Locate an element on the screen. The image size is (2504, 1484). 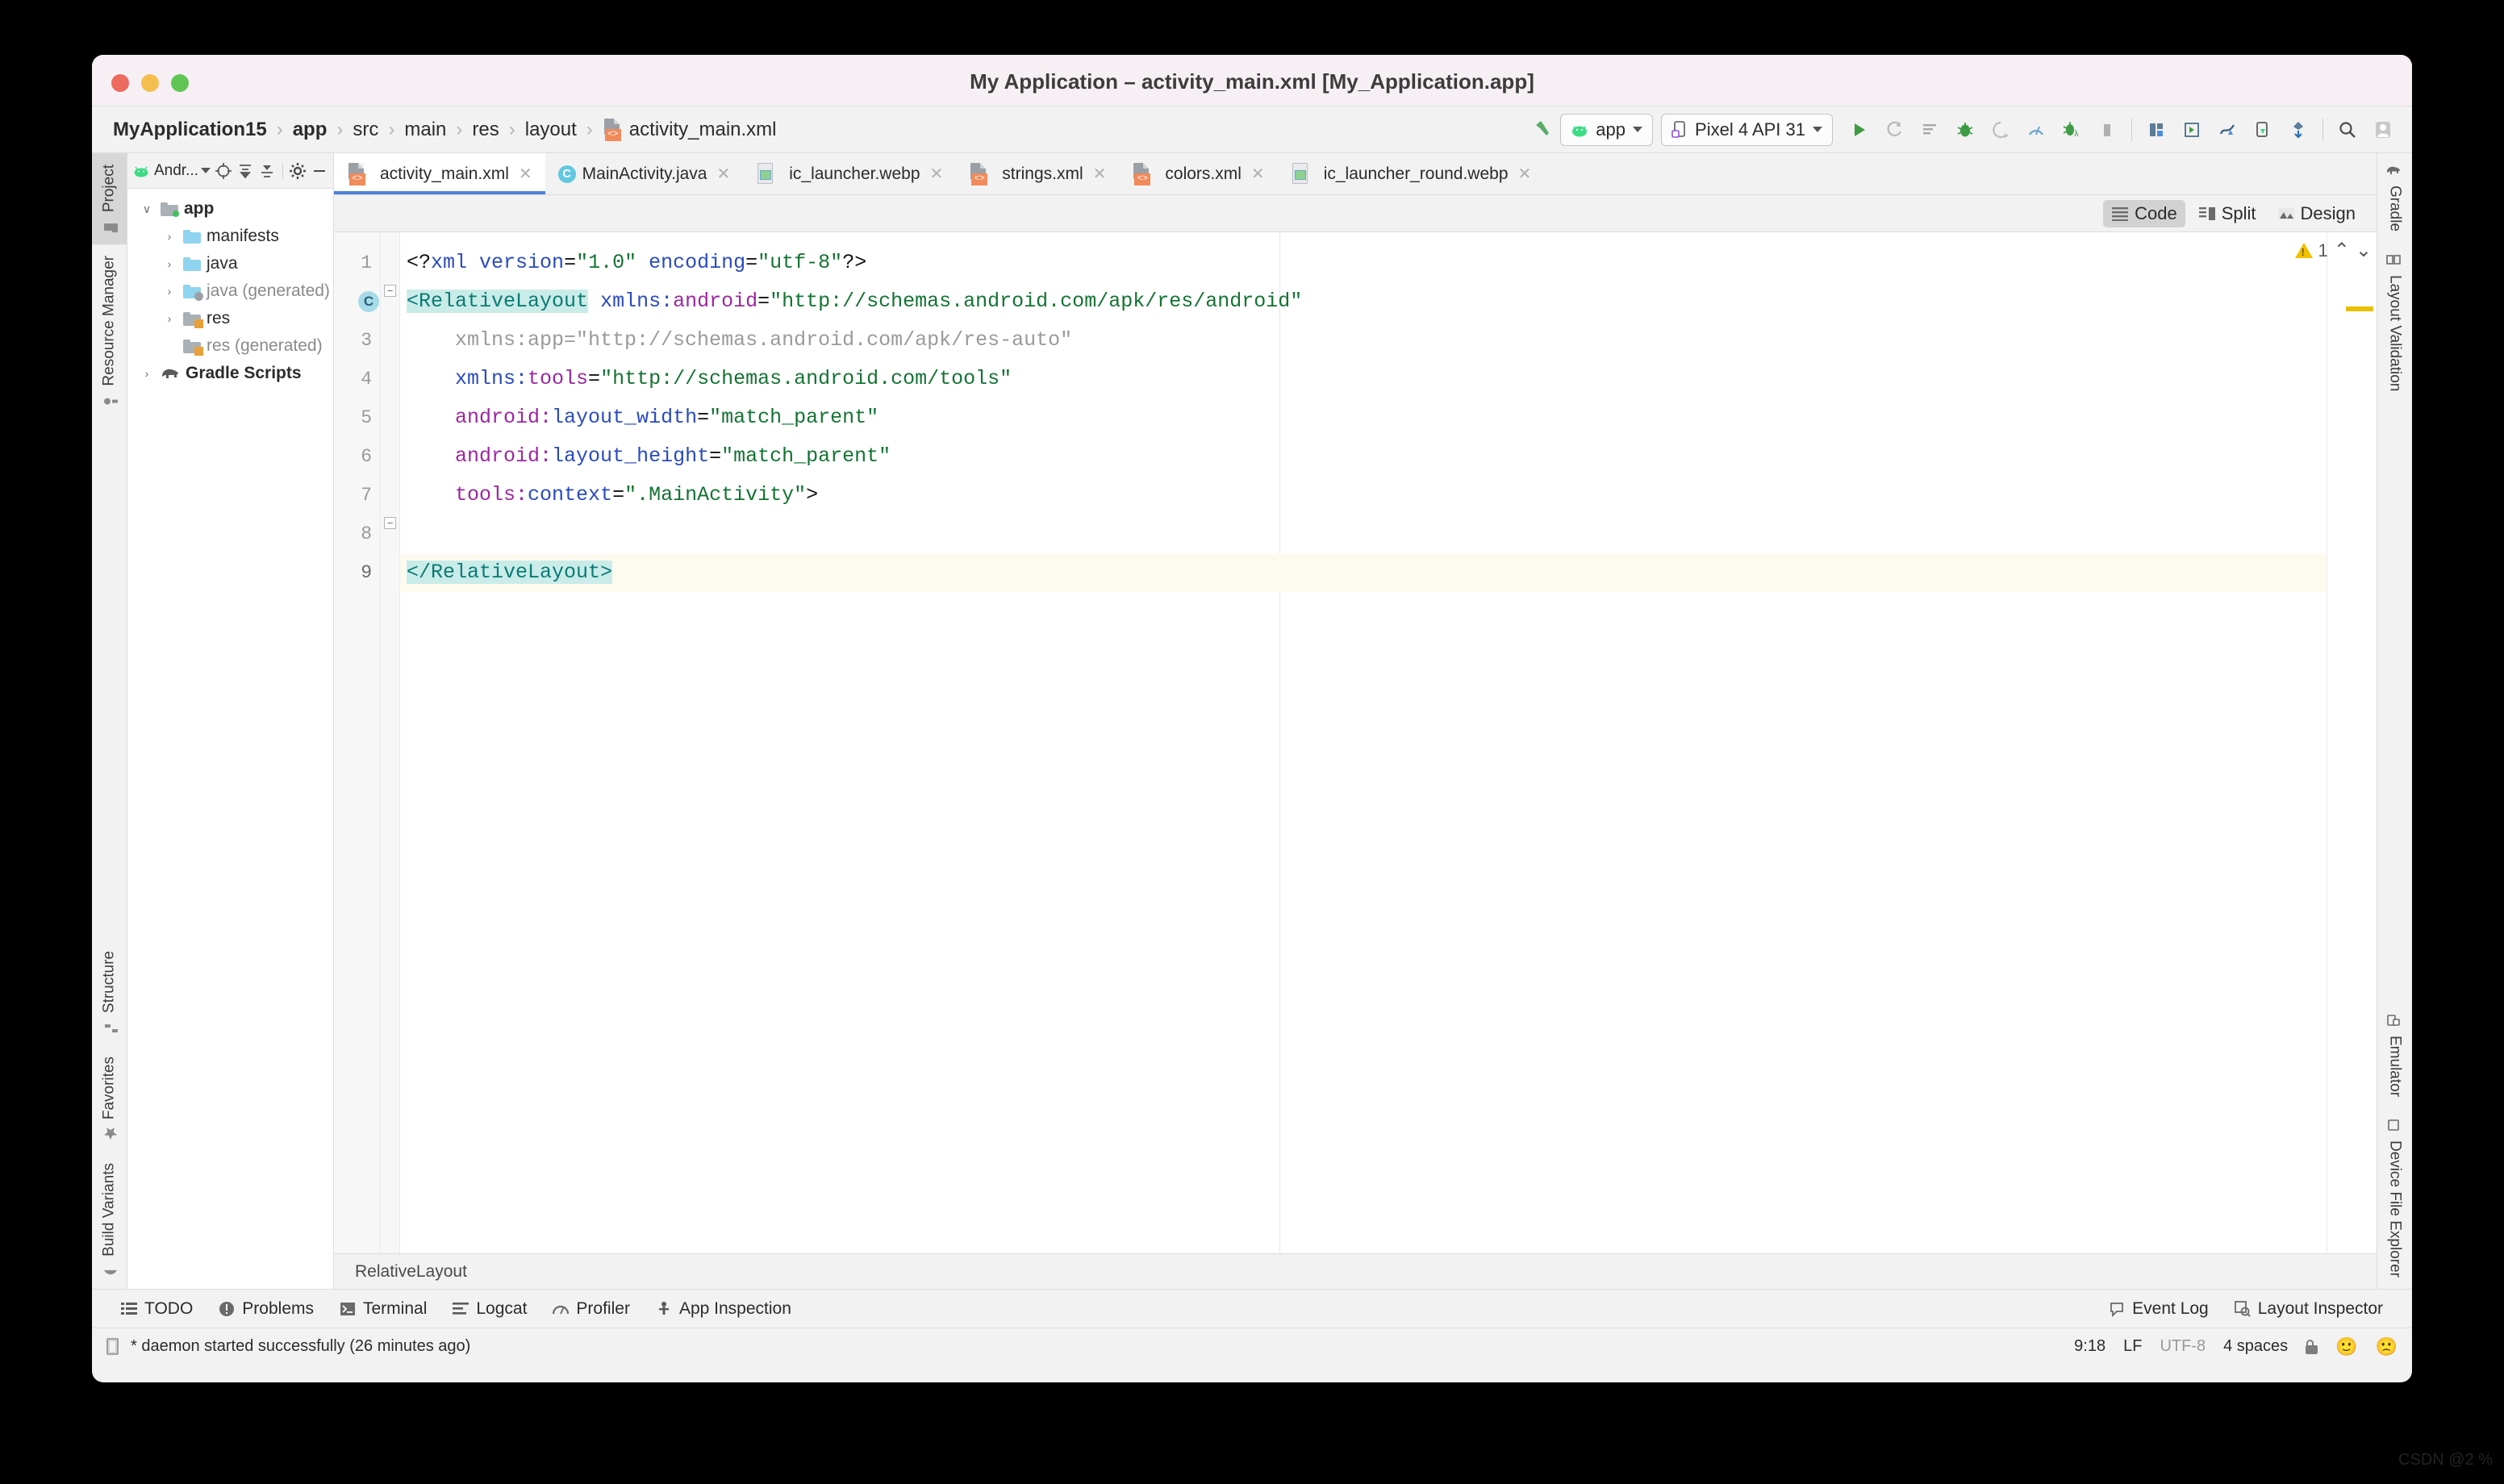
breadcrumb-item-layout: layout is located at coordinates (551, 130).